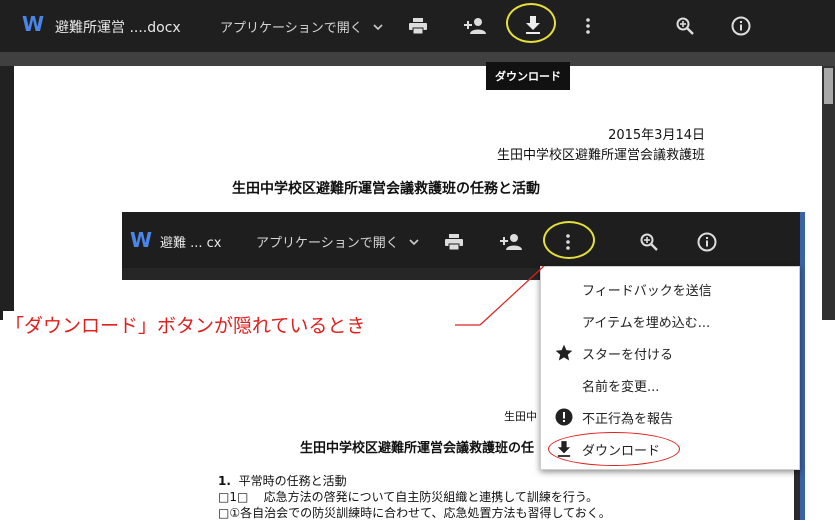 The width and height of the screenshot is (835, 521). I want to click on annotation-text: 「ダウンロード」ボタンが隠れているとき, so click(185, 324).